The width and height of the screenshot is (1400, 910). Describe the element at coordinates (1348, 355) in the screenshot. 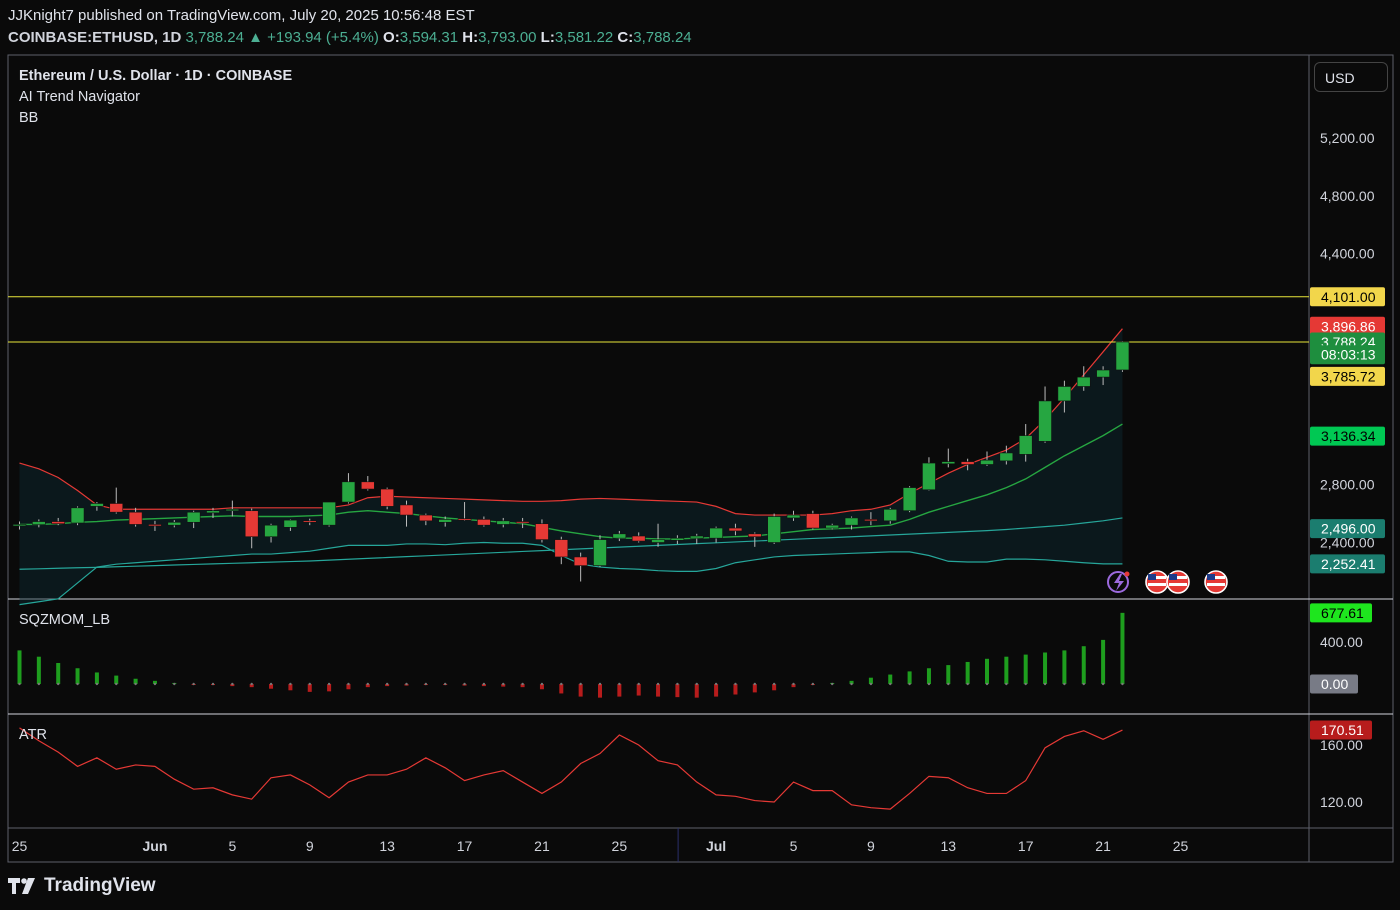

I see `price-label-text: 08:03:13` at that location.